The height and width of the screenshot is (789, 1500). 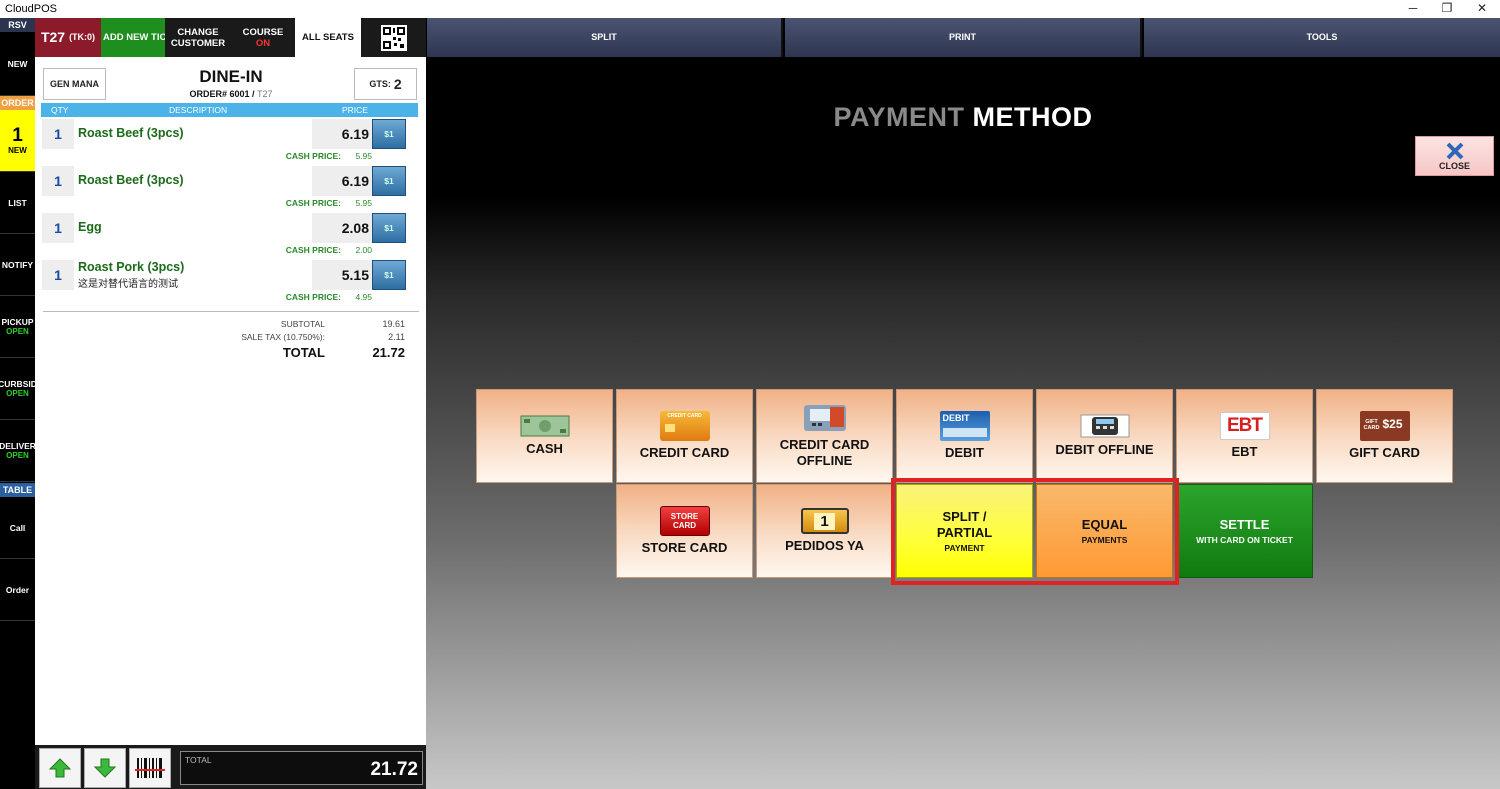 I want to click on nav-call: Call, so click(x=17, y=528).